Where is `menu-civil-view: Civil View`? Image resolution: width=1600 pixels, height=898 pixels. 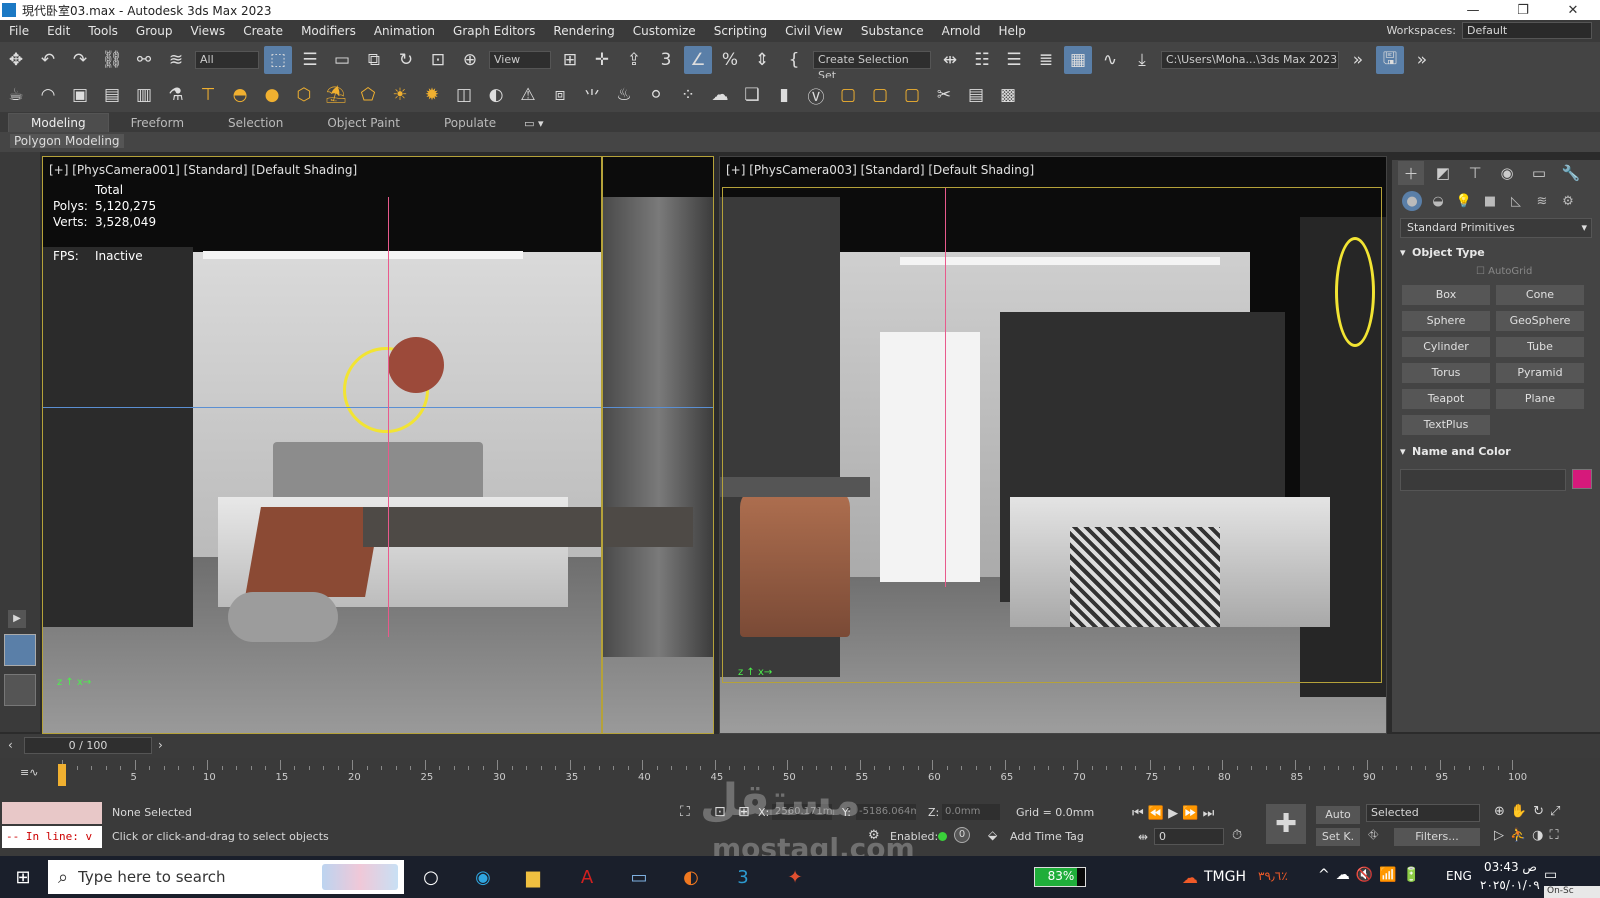 menu-civil-view: Civil View is located at coordinates (814, 31).